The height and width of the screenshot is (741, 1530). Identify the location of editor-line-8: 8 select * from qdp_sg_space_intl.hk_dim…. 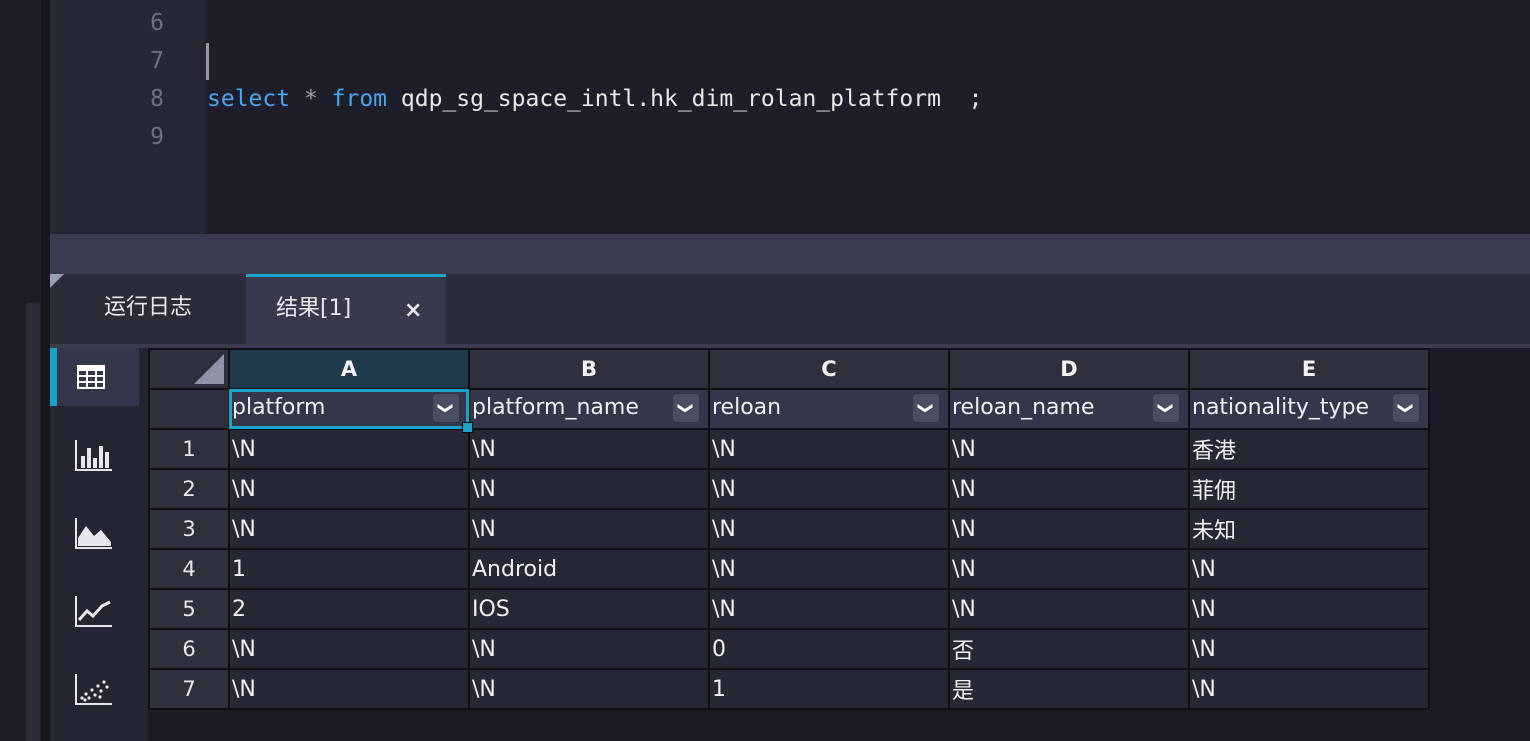
(790, 99).